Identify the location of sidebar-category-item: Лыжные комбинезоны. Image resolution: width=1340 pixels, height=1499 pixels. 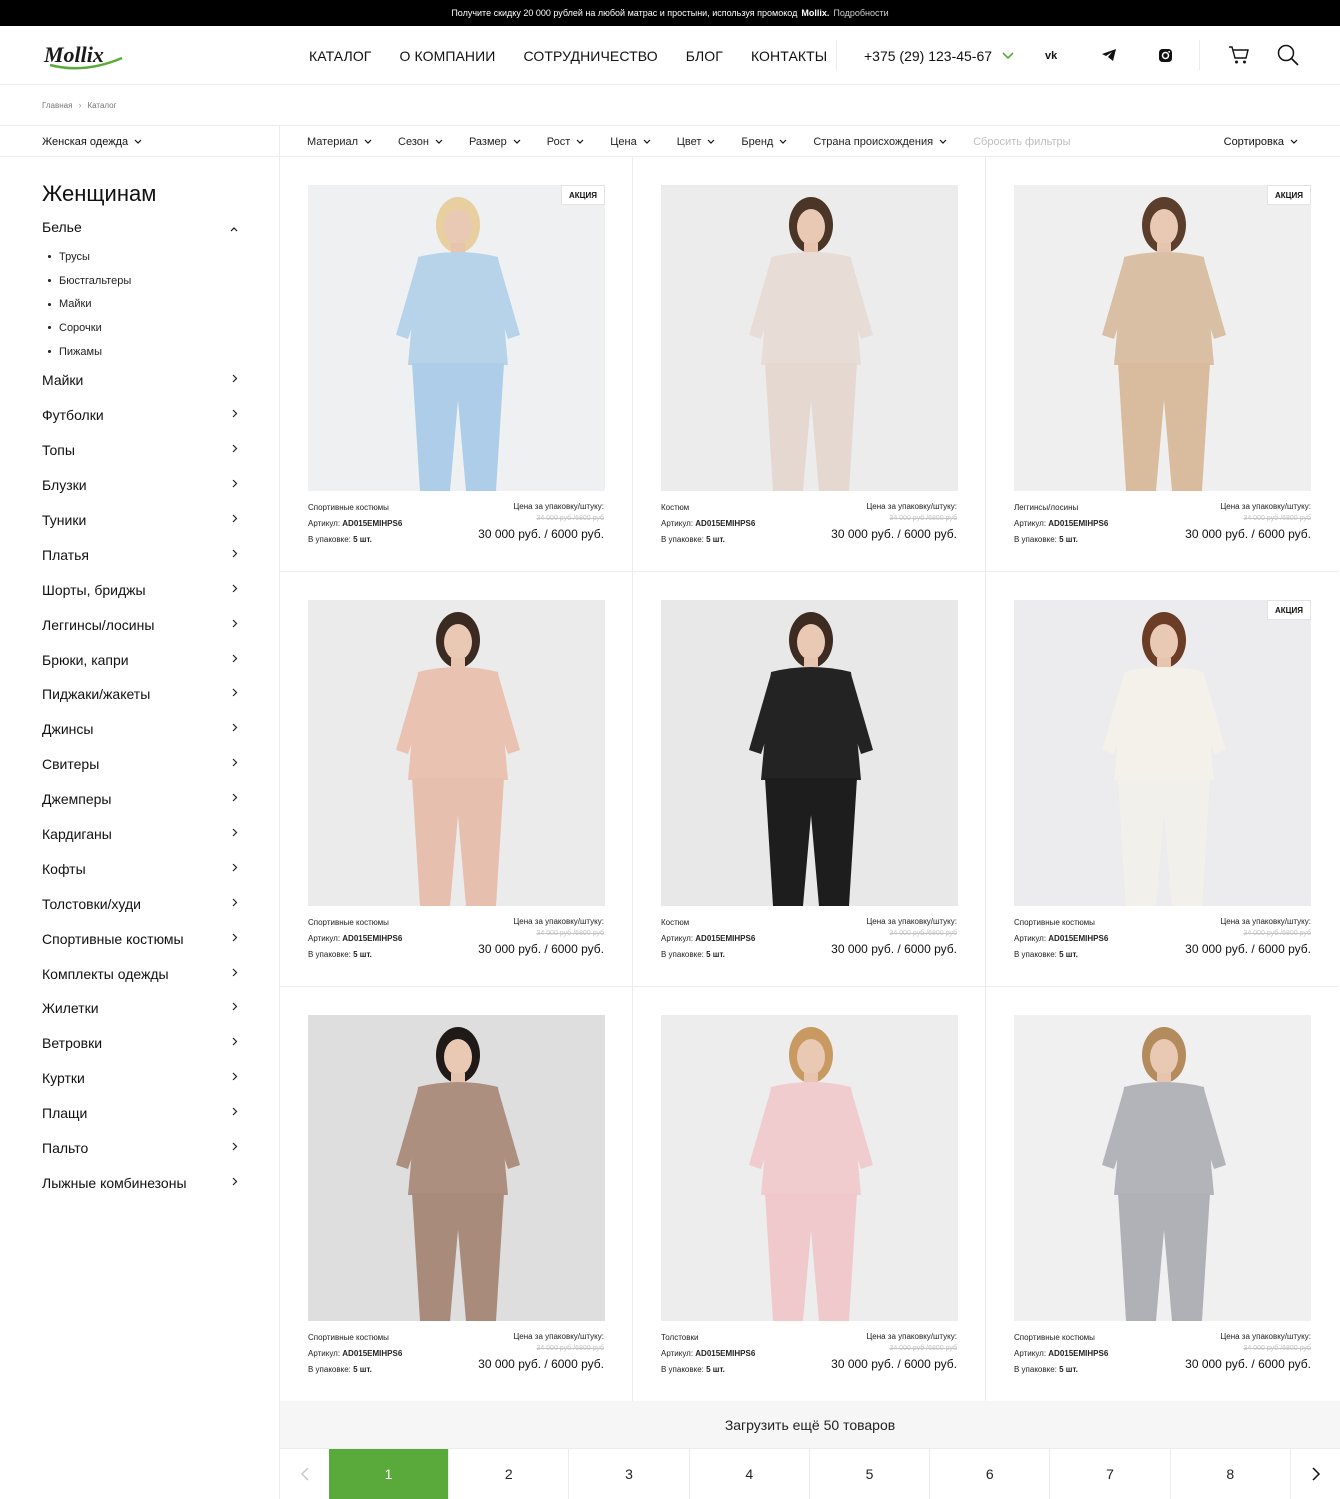
(140, 1182).